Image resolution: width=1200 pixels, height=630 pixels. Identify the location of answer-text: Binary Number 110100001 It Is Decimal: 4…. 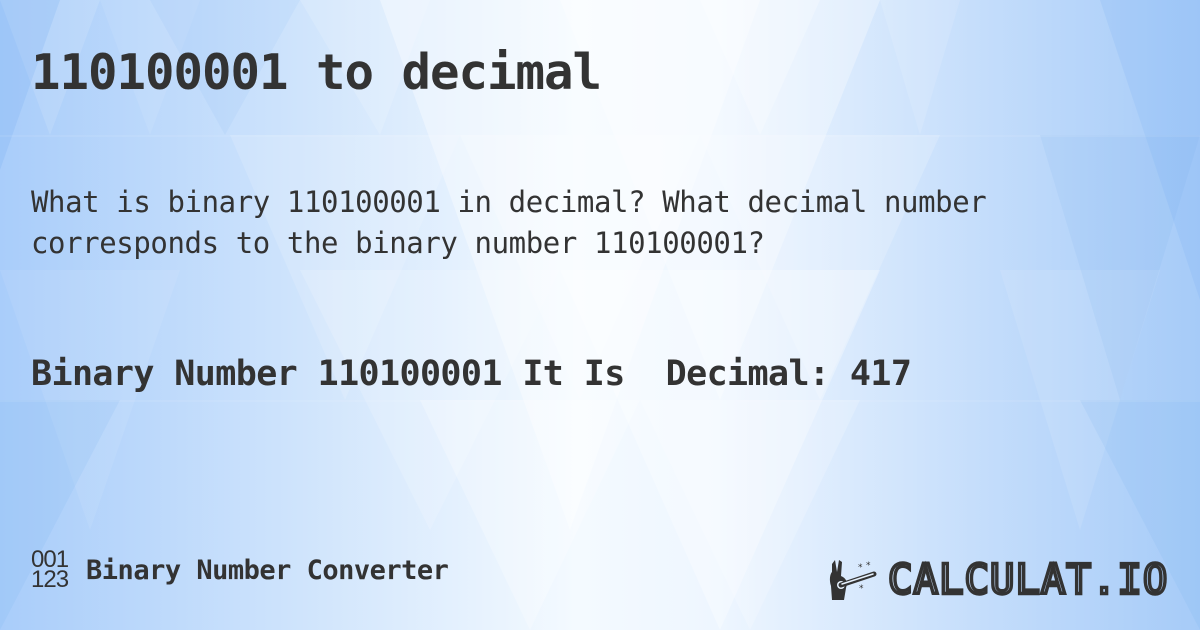
(471, 374).